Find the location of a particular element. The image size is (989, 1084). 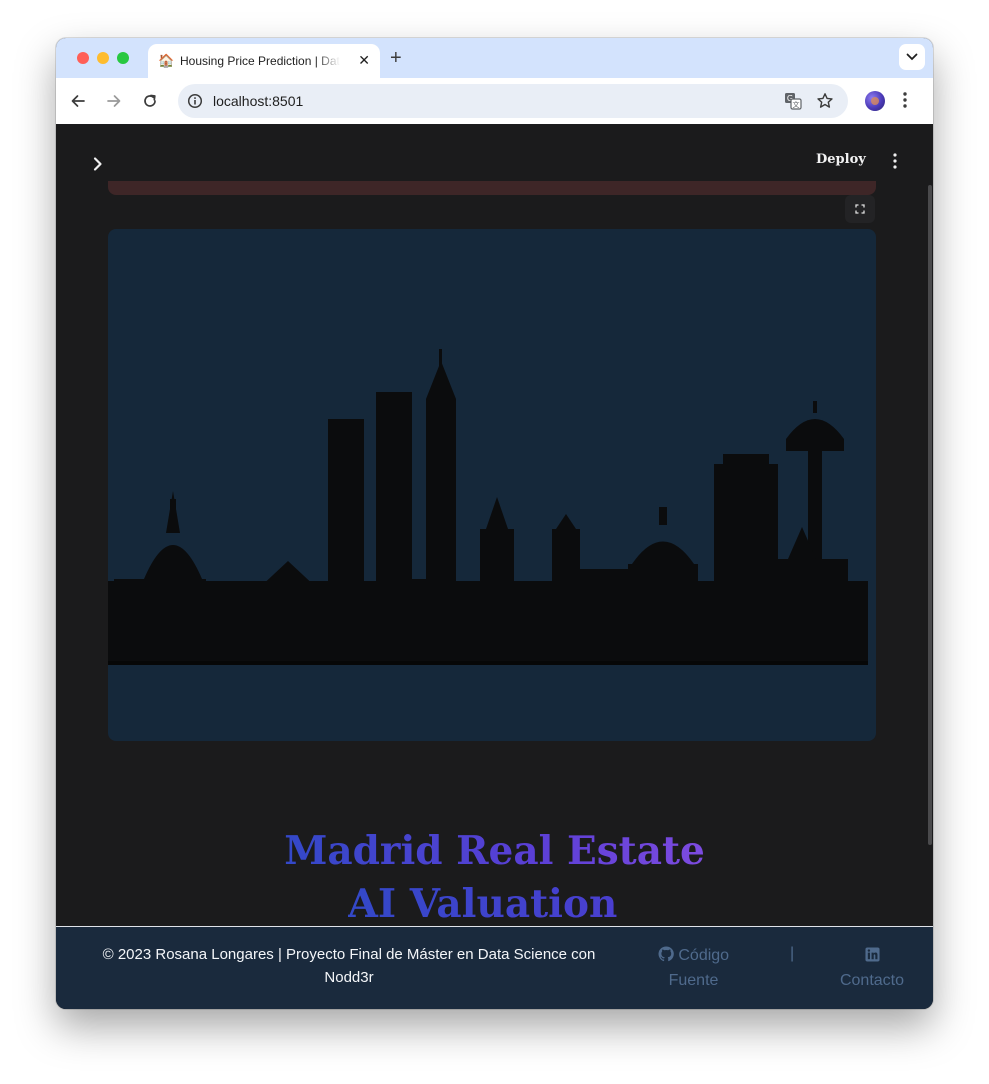

source-link-line-2: Fuente is located at coordinates (693, 980).